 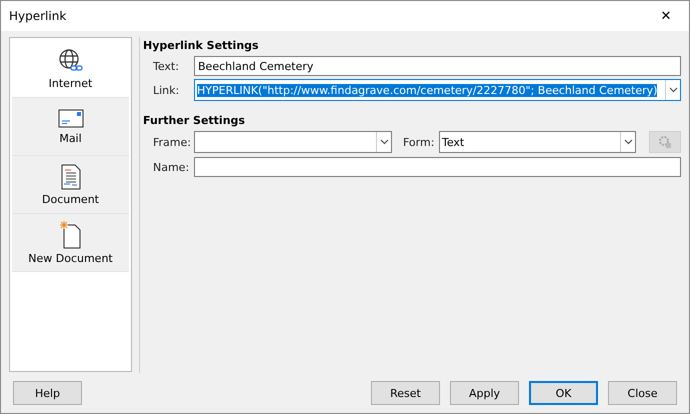 I want to click on new-document-icon, so click(x=71, y=234).